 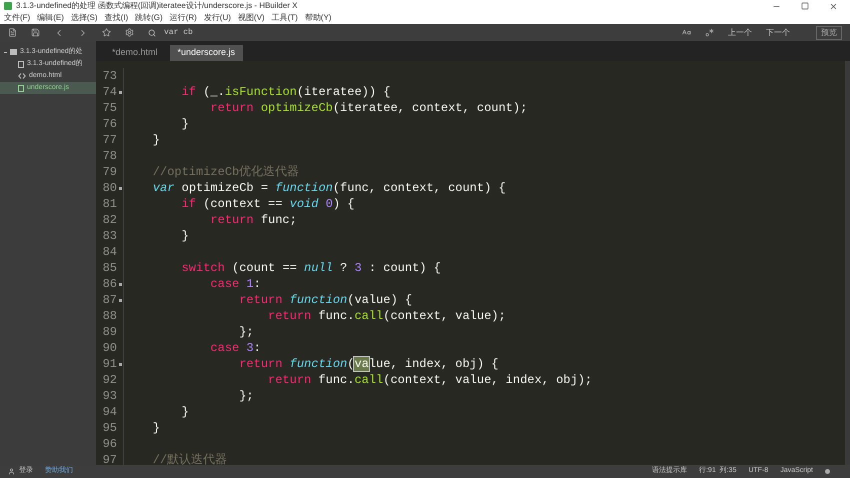 I want to click on menu-item: 选择(S), so click(x=84, y=18).